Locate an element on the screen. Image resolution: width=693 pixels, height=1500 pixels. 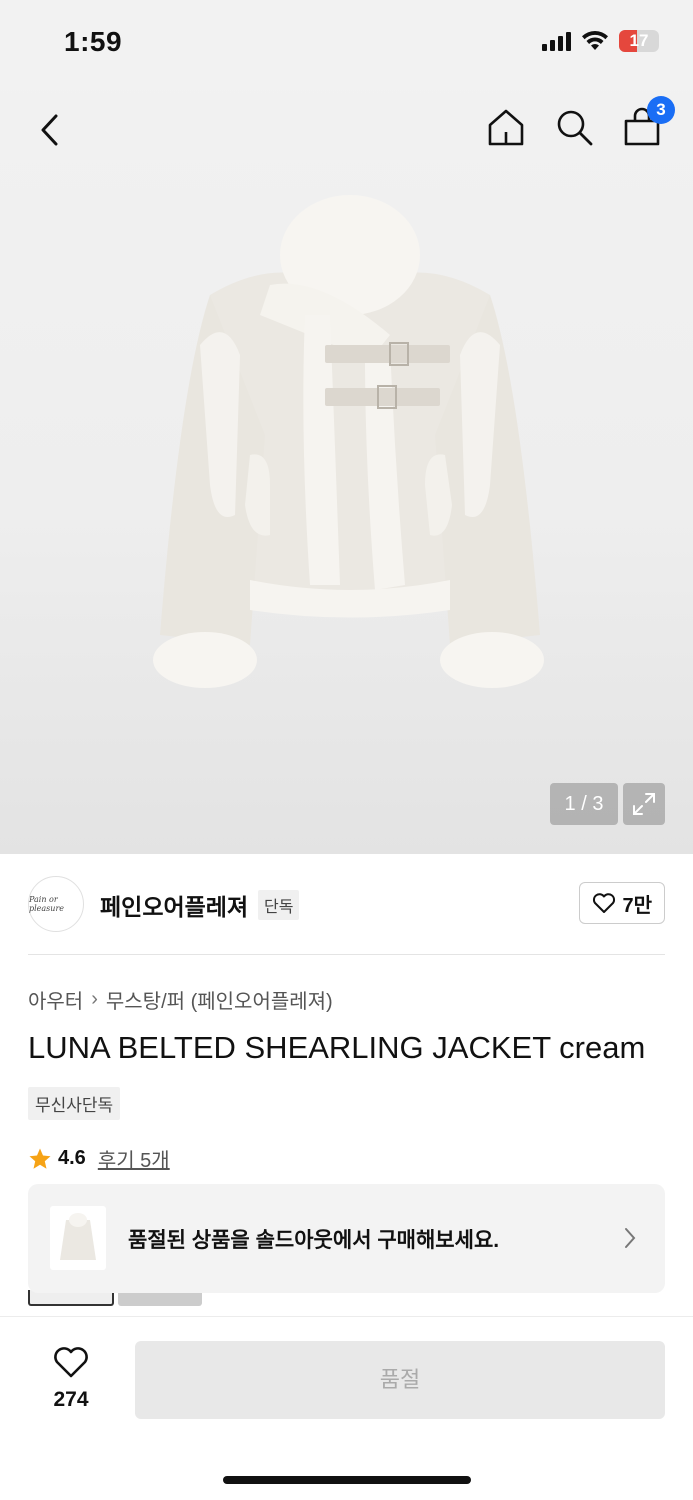
battery-icon: 17 is located at coordinates (639, 41).